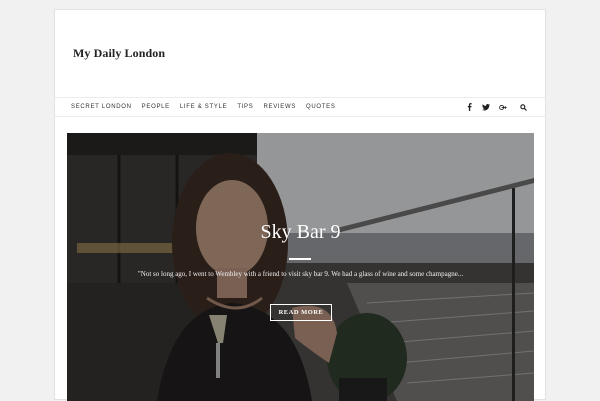 The height and width of the screenshot is (401, 600). What do you see at coordinates (300, 259) in the screenshot?
I see `title-divider` at bounding box center [300, 259].